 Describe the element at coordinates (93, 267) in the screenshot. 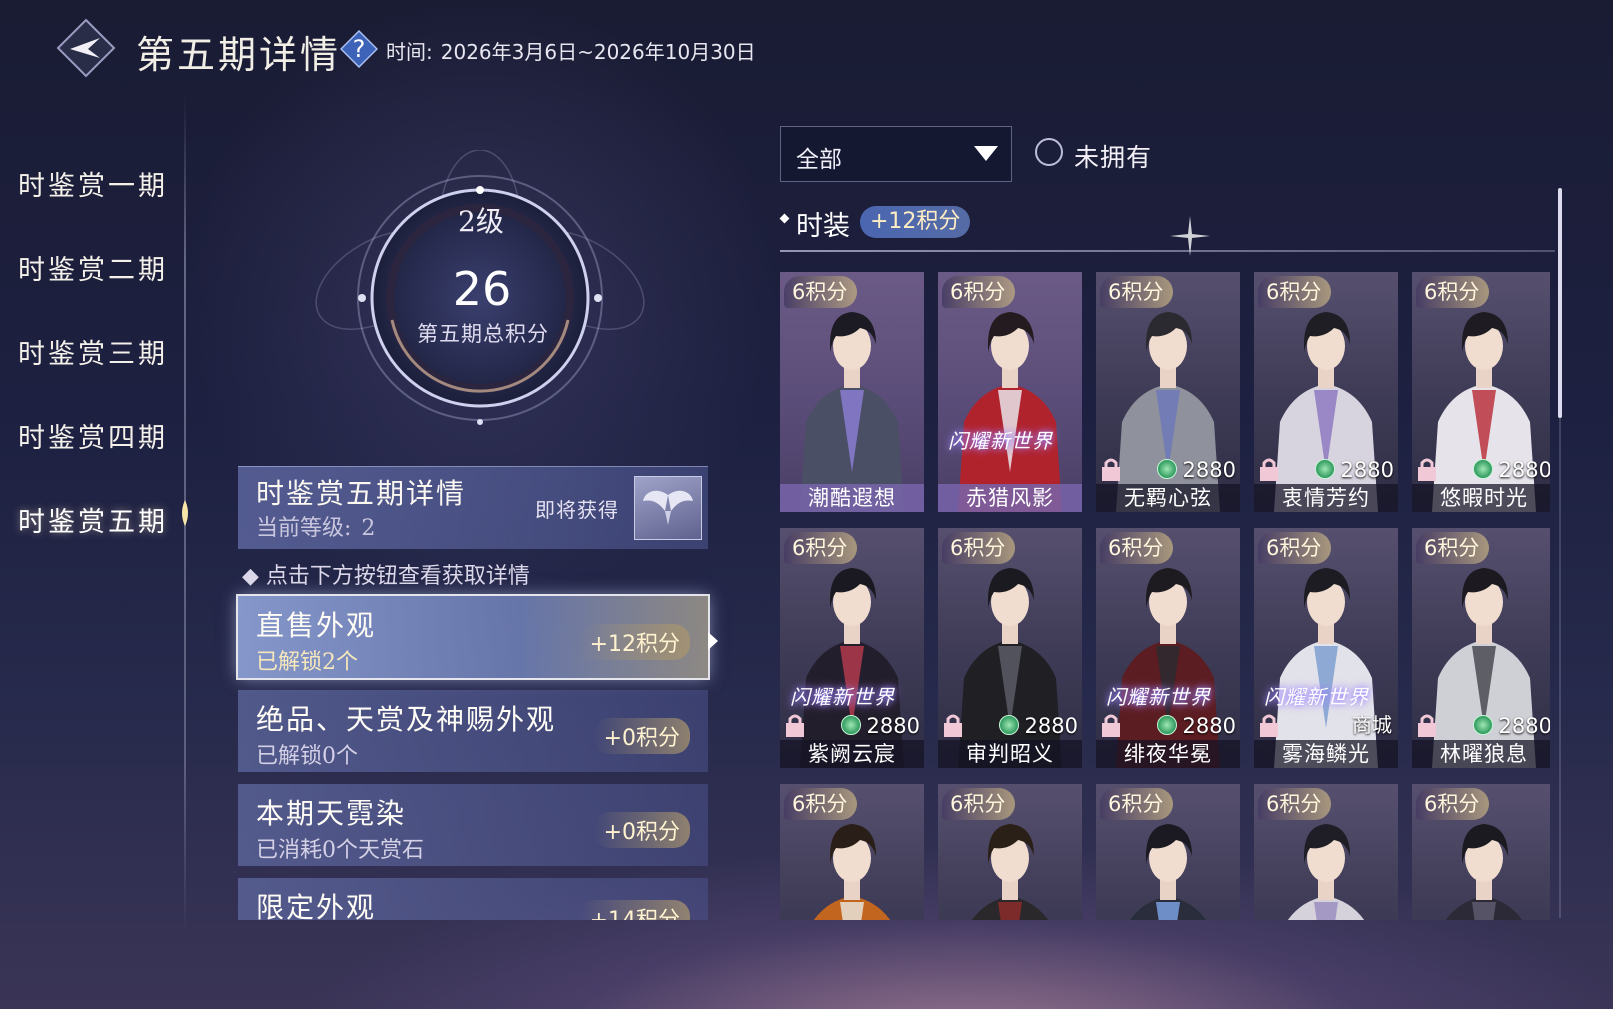

I see `sidebar-item-period-2: 时鉴赏二期` at that location.